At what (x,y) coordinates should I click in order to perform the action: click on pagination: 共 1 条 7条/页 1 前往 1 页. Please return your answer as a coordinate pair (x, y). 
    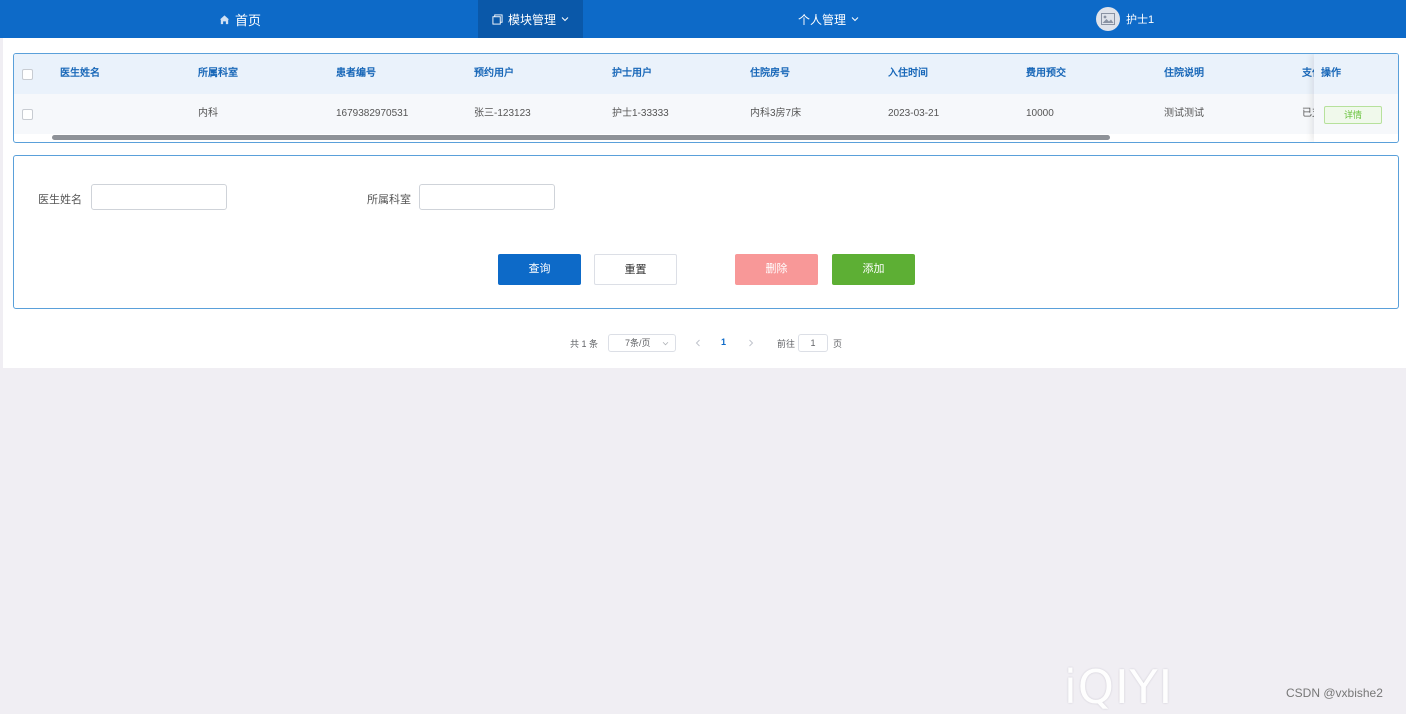
    Looking at the image, I should click on (704, 344).